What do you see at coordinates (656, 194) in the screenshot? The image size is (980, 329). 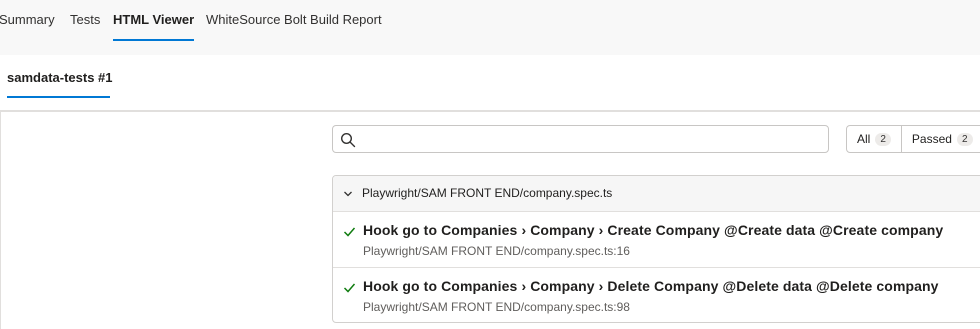 I see `file-group-header: Playwright/SAM FRONT END/company.spec.ts` at bounding box center [656, 194].